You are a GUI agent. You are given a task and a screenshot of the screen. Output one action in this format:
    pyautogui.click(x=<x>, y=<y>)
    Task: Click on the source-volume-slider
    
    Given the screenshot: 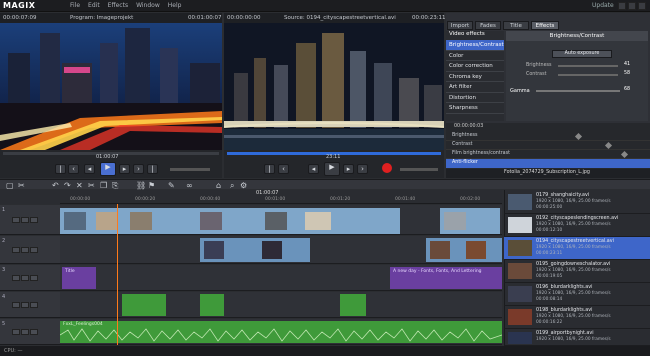 What is the action you would take?
    pyautogui.click(x=419, y=169)
    